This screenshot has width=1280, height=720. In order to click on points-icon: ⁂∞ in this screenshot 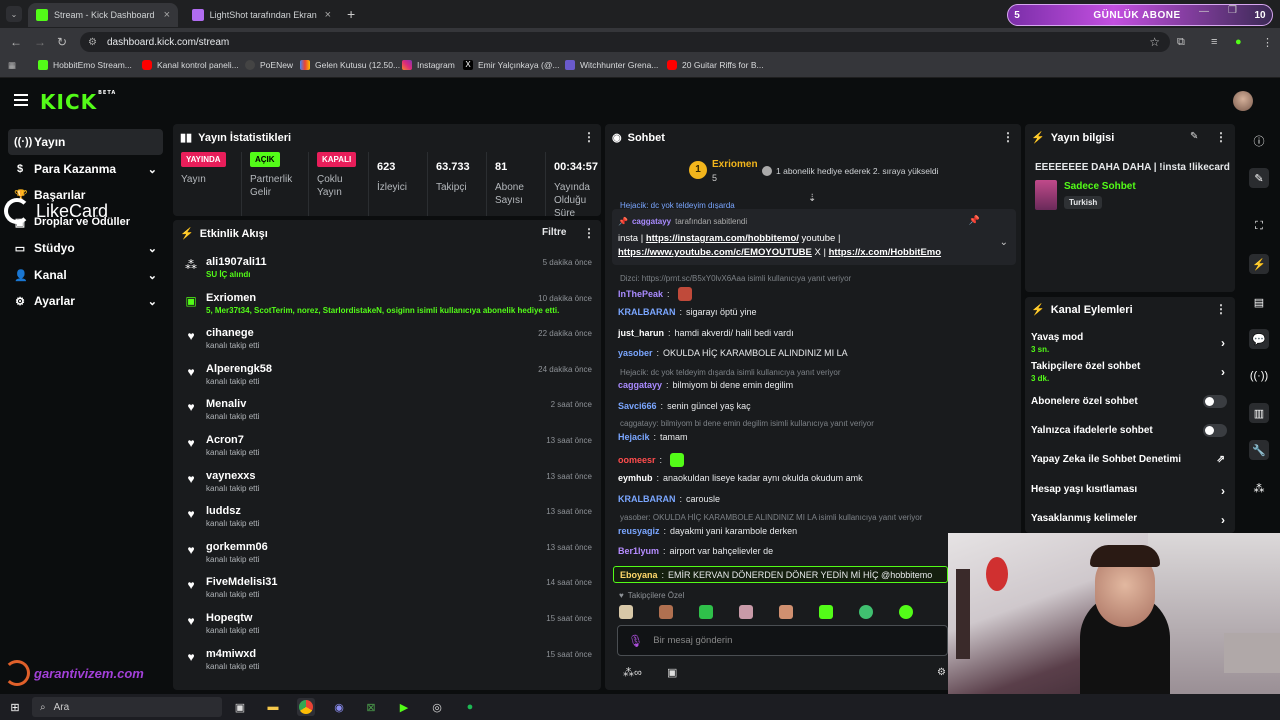, I will do `click(632, 672)`.